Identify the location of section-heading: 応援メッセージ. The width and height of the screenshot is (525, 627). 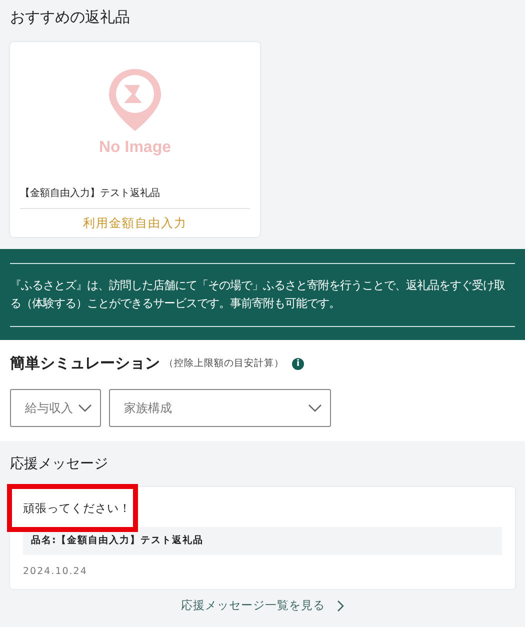
(59, 464).